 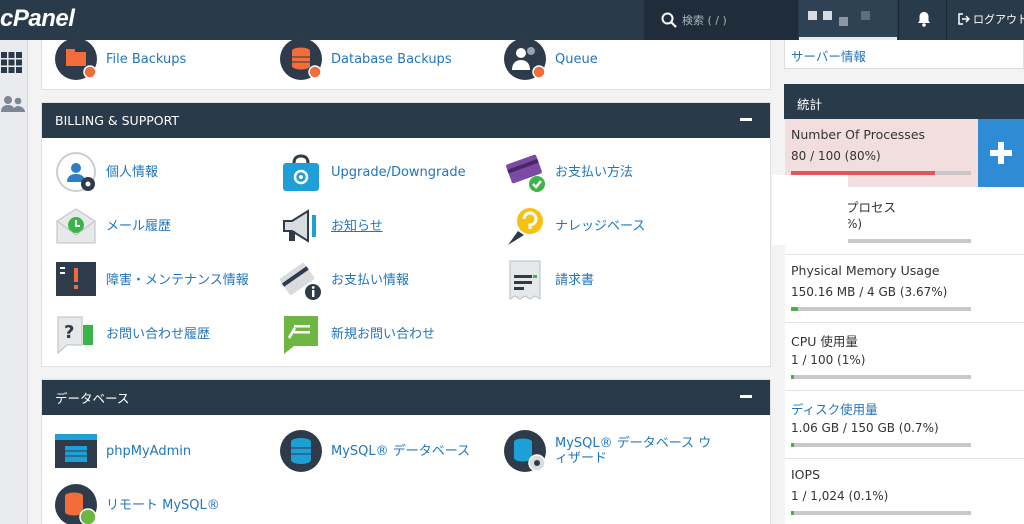 What do you see at coordinates (810, 210) in the screenshot?
I see `obscured-region` at bounding box center [810, 210].